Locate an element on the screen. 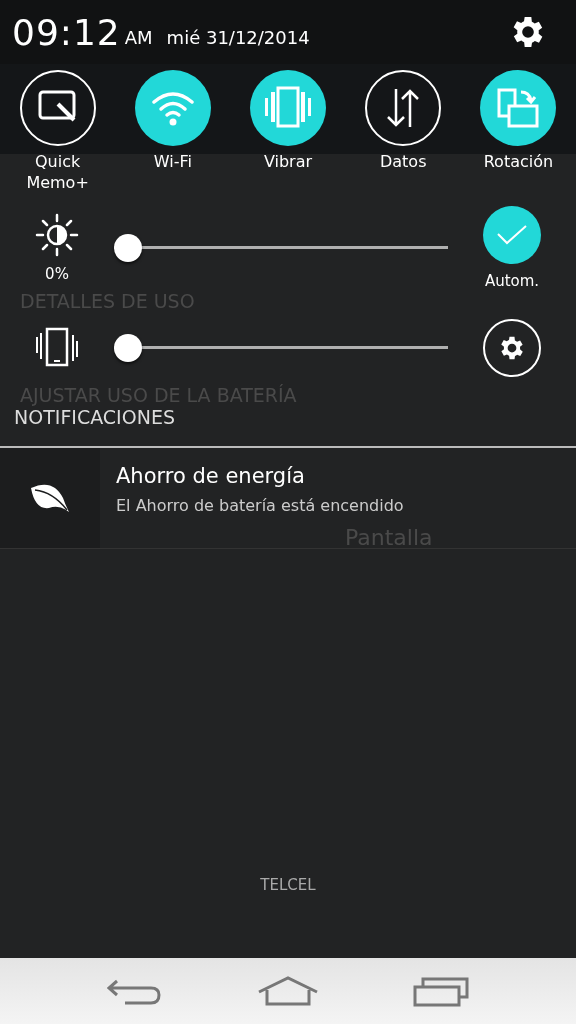 This screenshot has width=576, height=1024. rotation-icon is located at coordinates (518, 108).